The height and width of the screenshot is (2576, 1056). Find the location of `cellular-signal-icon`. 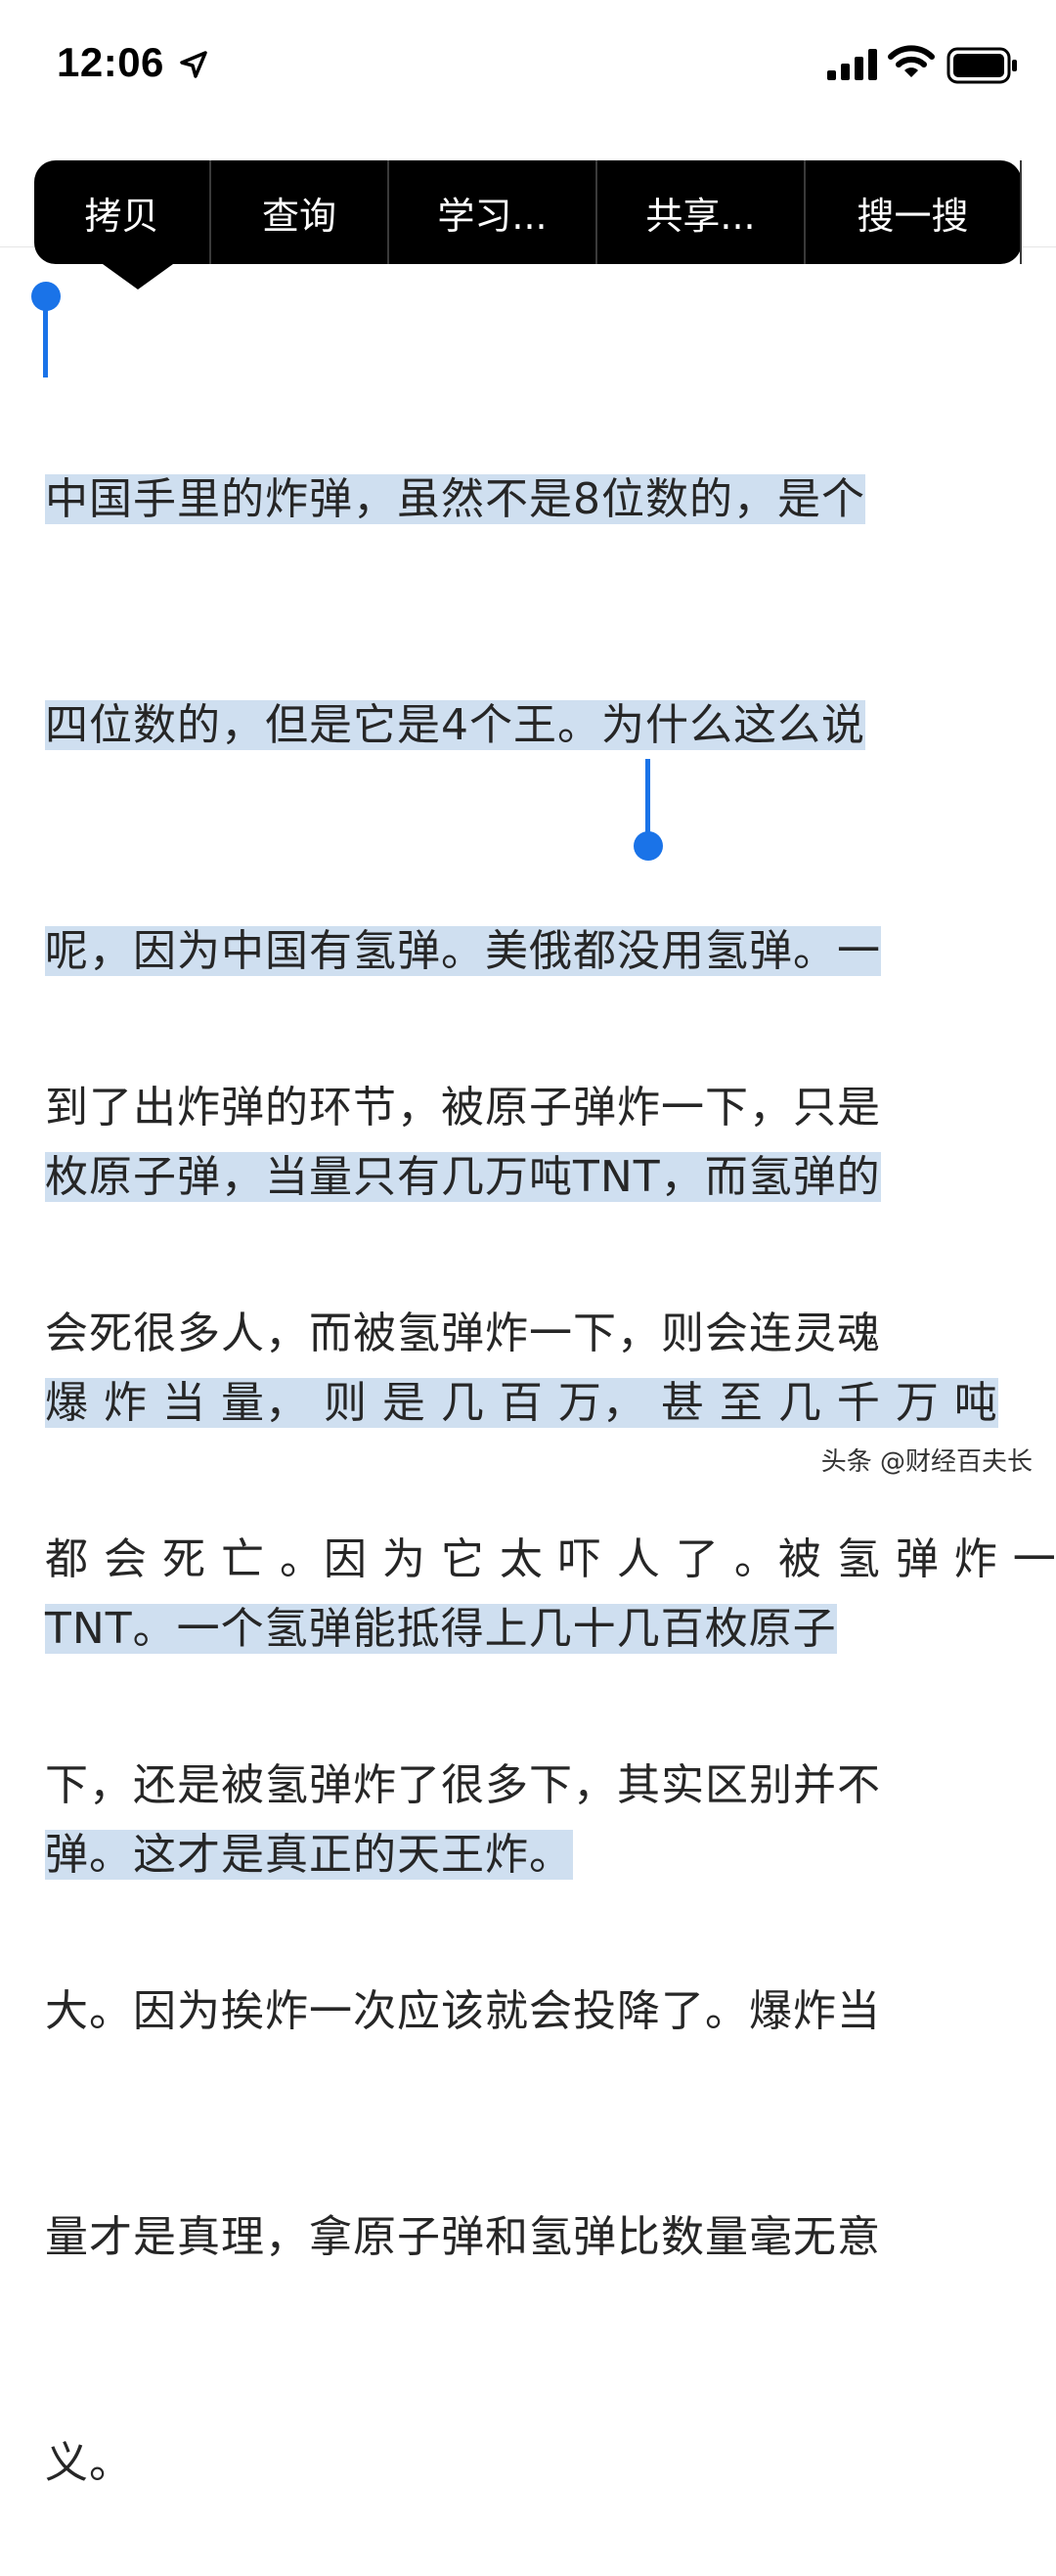

cellular-signal-icon is located at coordinates (852, 64).